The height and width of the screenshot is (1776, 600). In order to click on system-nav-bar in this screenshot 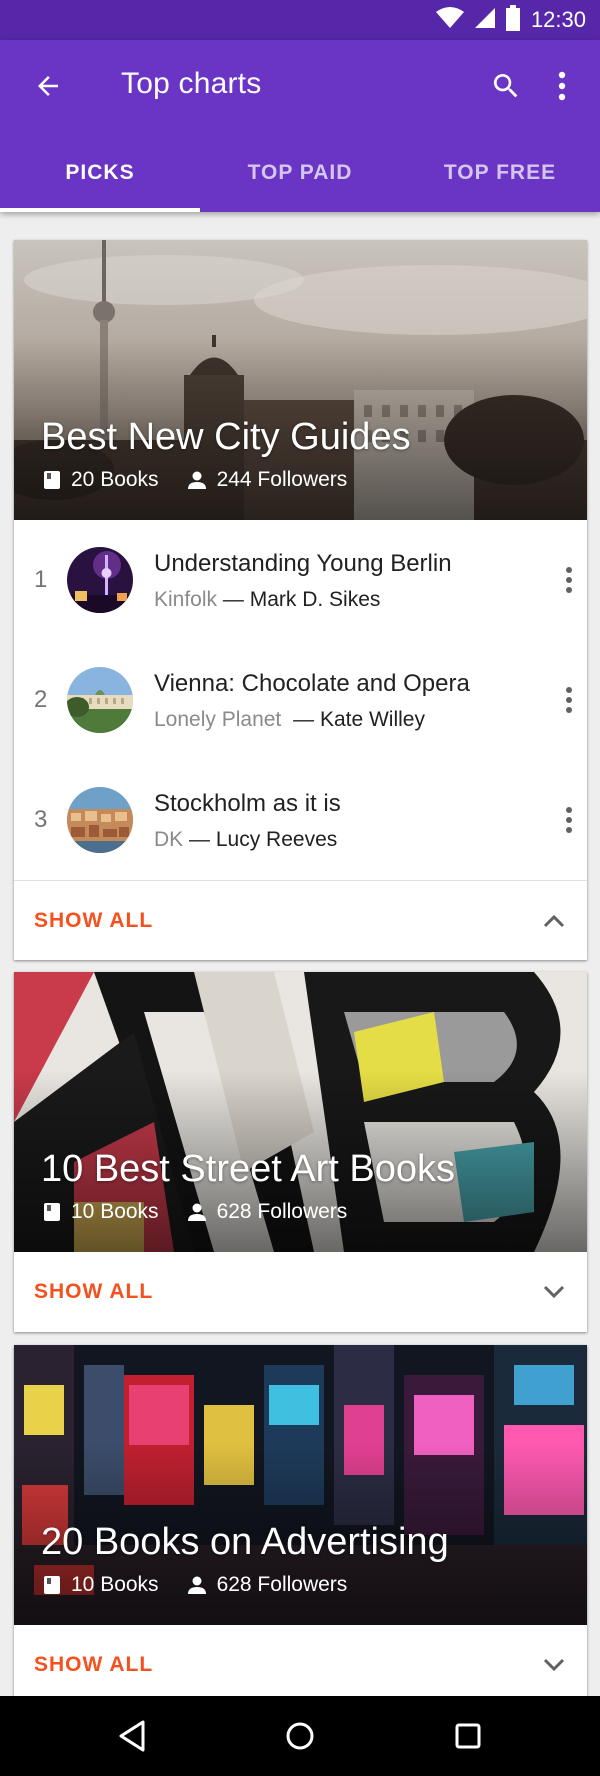, I will do `click(300, 1736)`.